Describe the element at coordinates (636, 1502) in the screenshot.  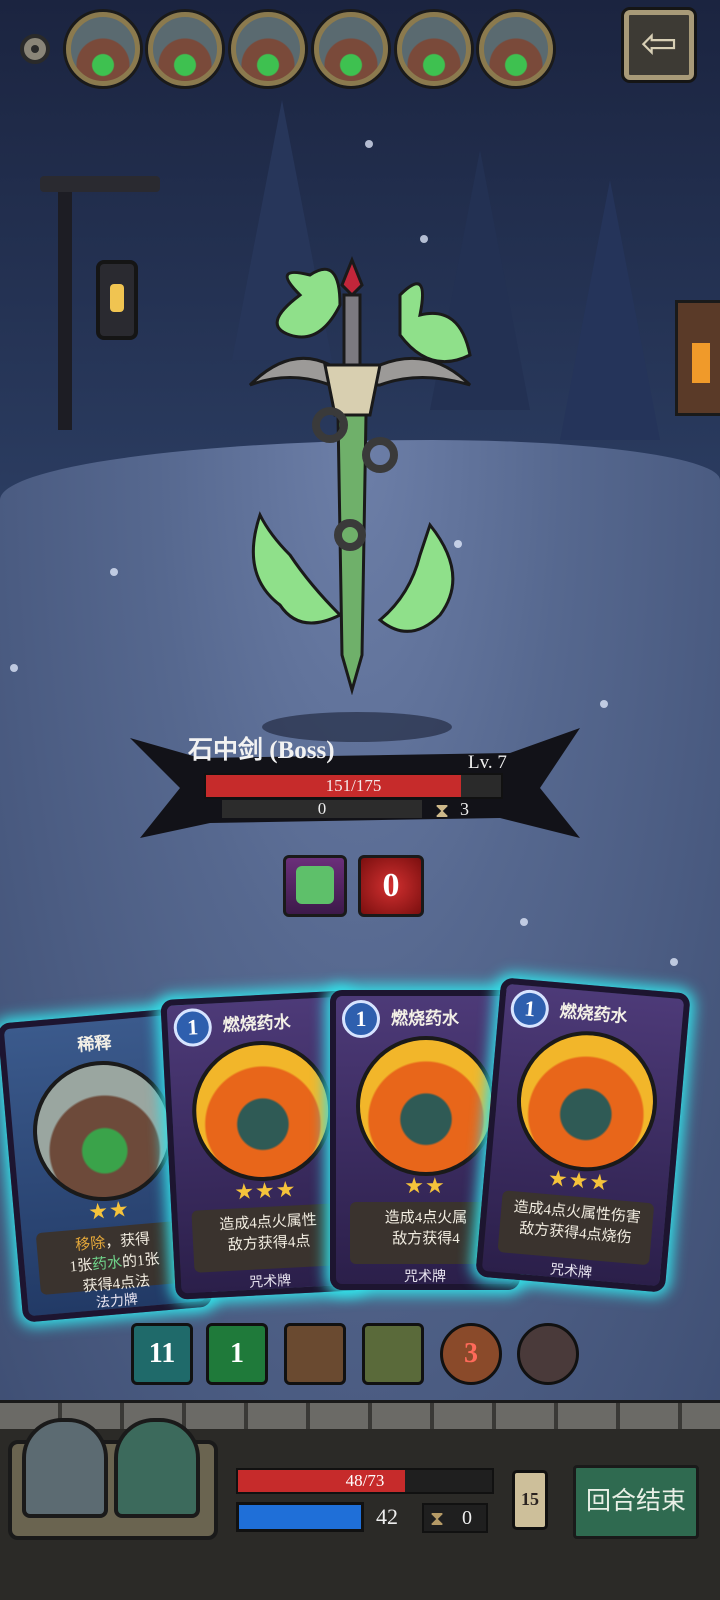
I see `end-turn-button: 回合结束` at that location.